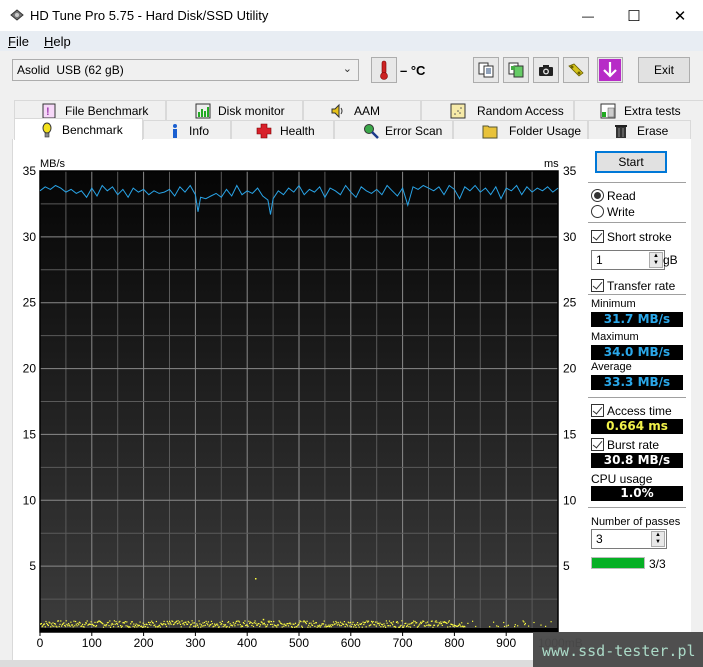 Image resolution: width=703 pixels, height=667 pixels. Describe the element at coordinates (351, 41) in the screenshot. I see `menu-bar: File Help` at that location.